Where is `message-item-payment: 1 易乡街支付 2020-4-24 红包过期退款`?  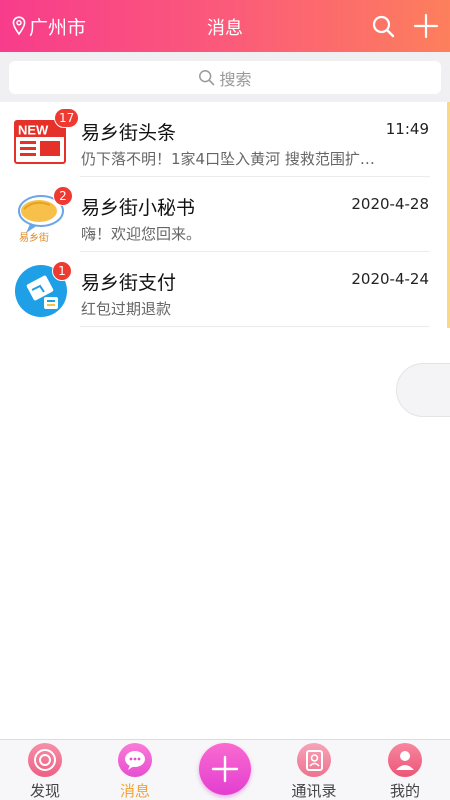
message-item-payment: 1 易乡街支付 2020-4-24 红包过期退款 is located at coordinates (225, 289).